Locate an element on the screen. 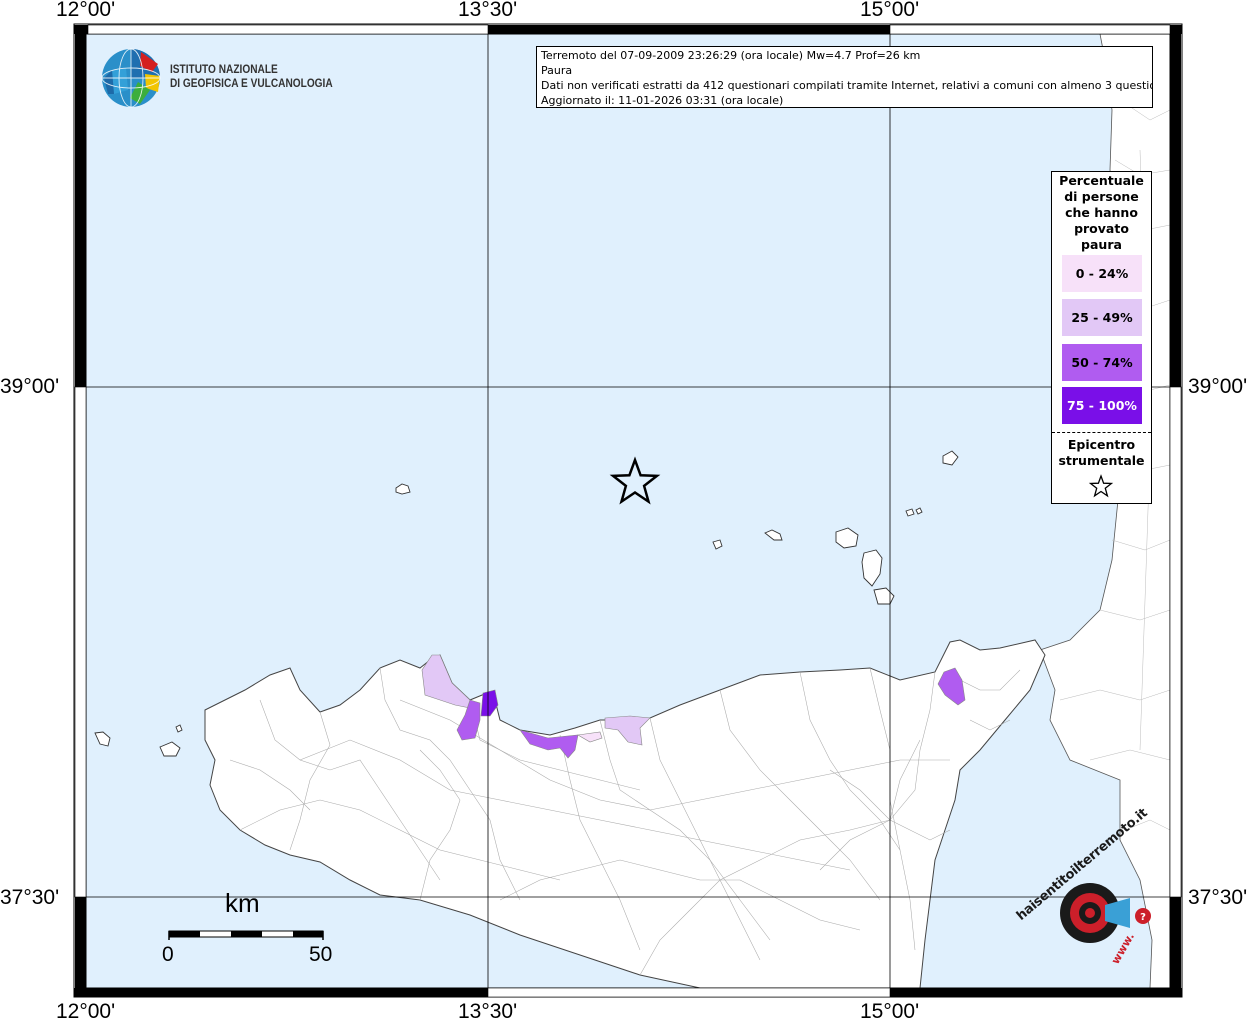 The width and height of the screenshot is (1254, 1028). coord-right-1: 39°00' is located at coordinates (1218, 386).